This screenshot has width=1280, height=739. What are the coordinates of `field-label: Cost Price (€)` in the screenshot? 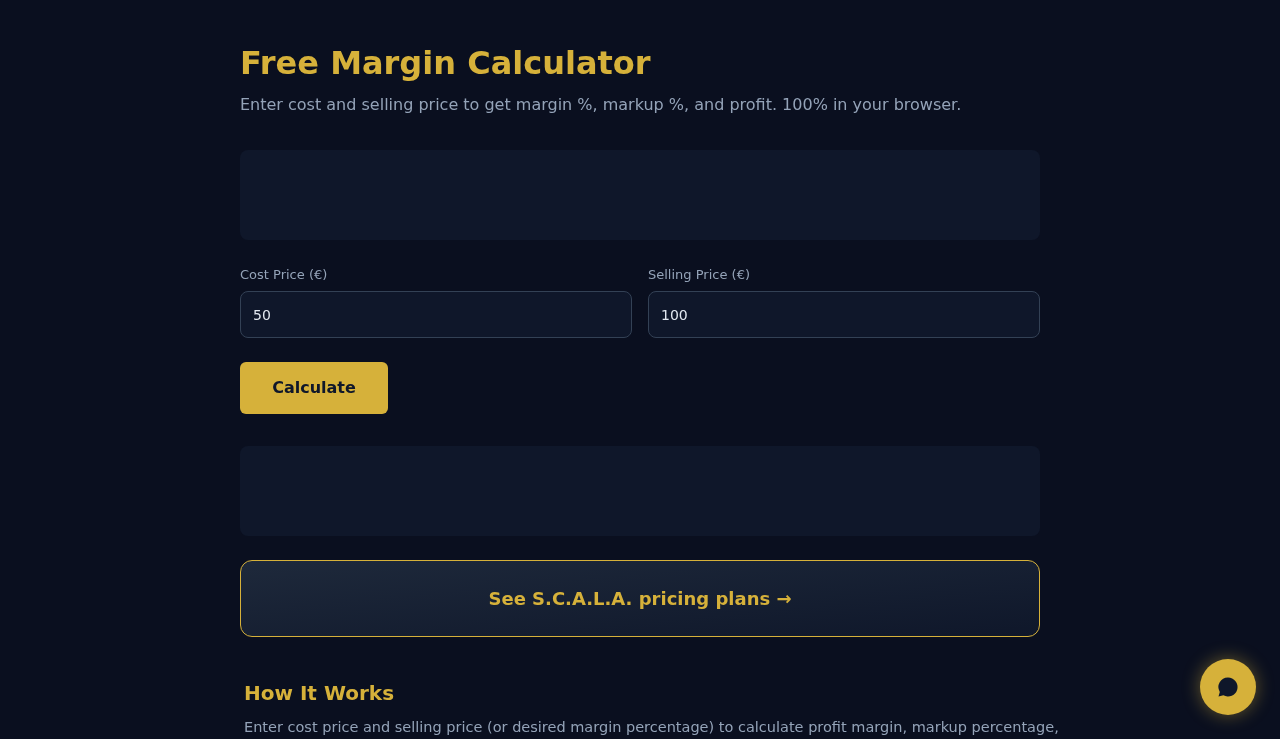 It's located at (284, 275).